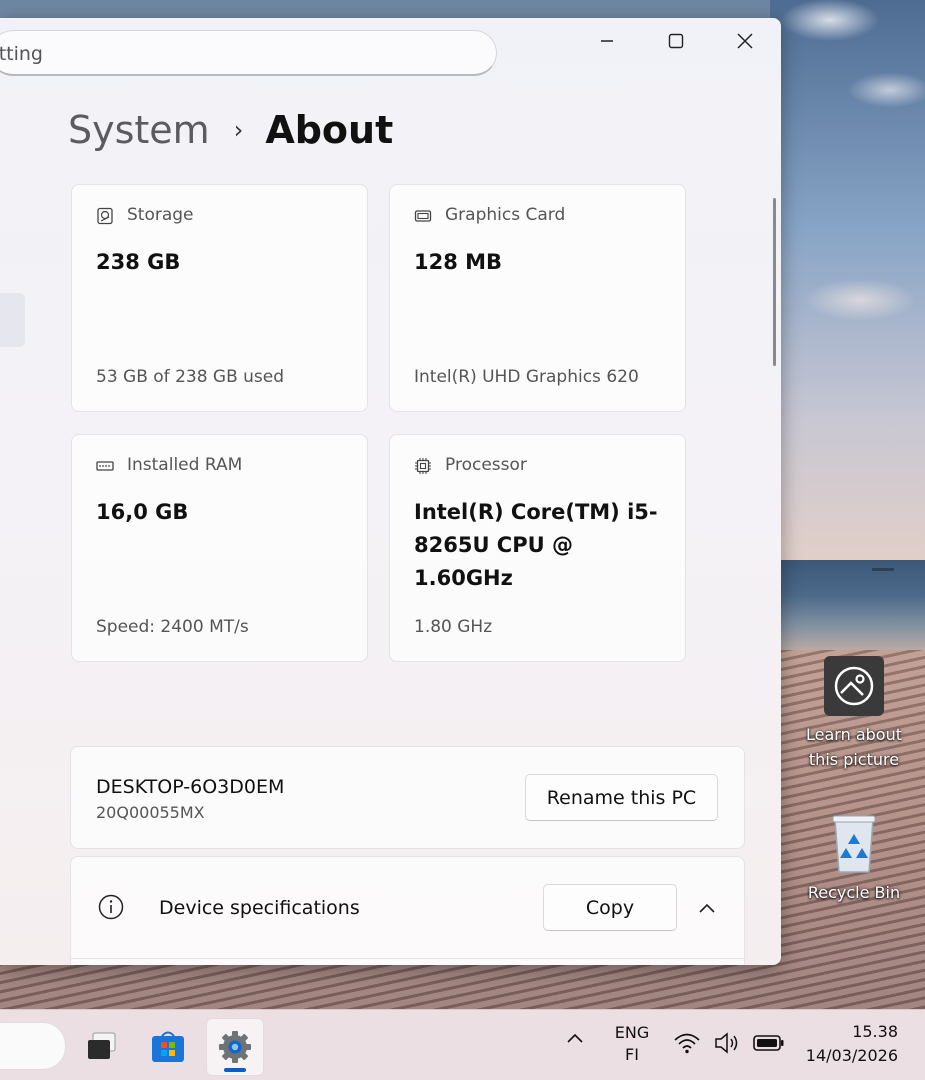 Image resolution: width=925 pixels, height=1080 pixels. I want to click on close-button, so click(745, 41).